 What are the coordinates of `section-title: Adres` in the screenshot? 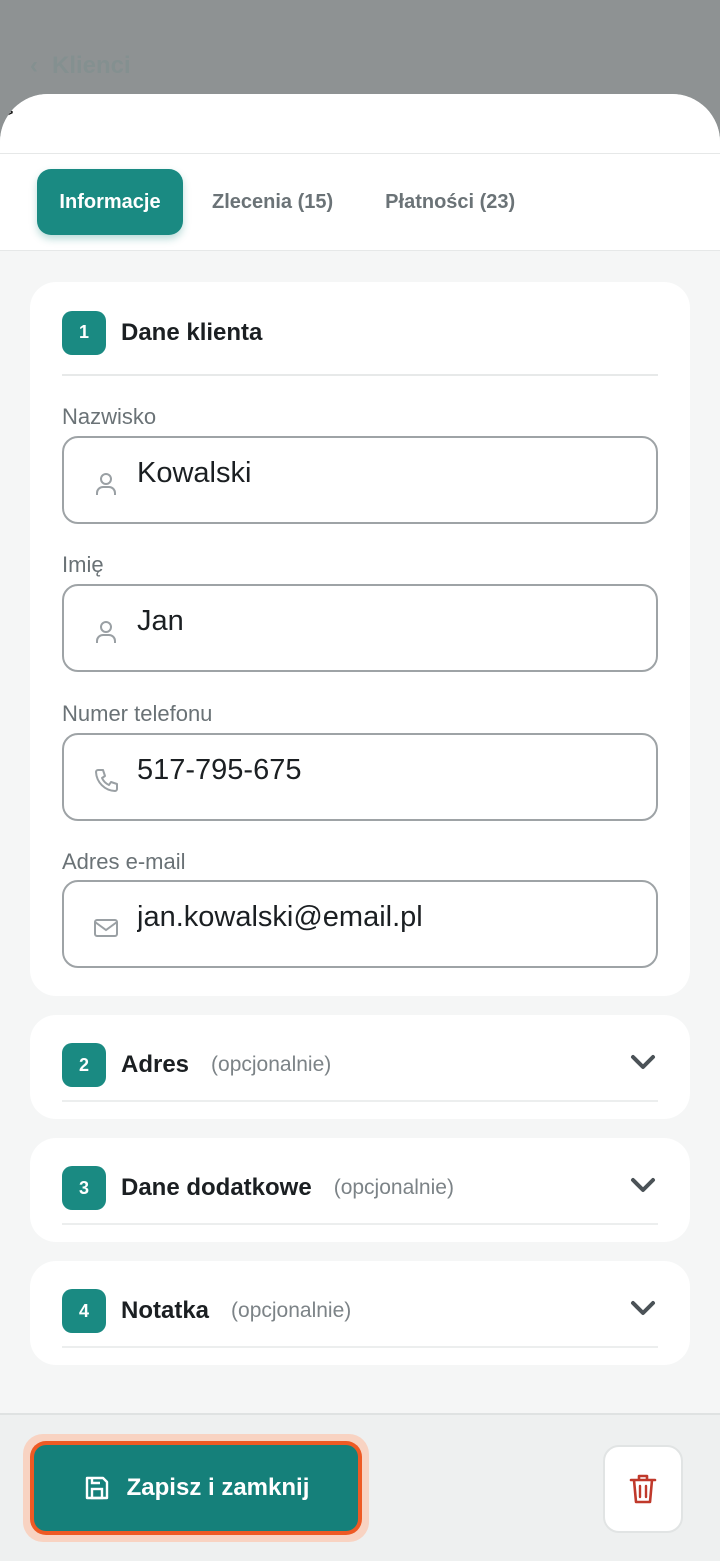 It's located at (155, 1064).